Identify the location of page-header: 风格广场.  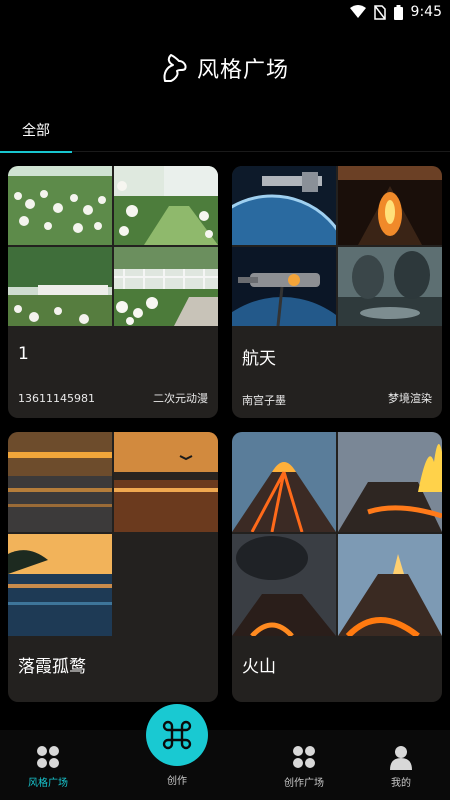
(225, 68).